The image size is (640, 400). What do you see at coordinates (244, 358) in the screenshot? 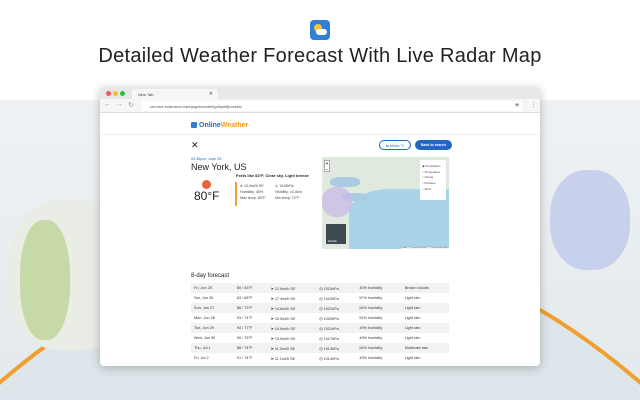
I see `cell-text: 91 / 74°F` at bounding box center [244, 358].